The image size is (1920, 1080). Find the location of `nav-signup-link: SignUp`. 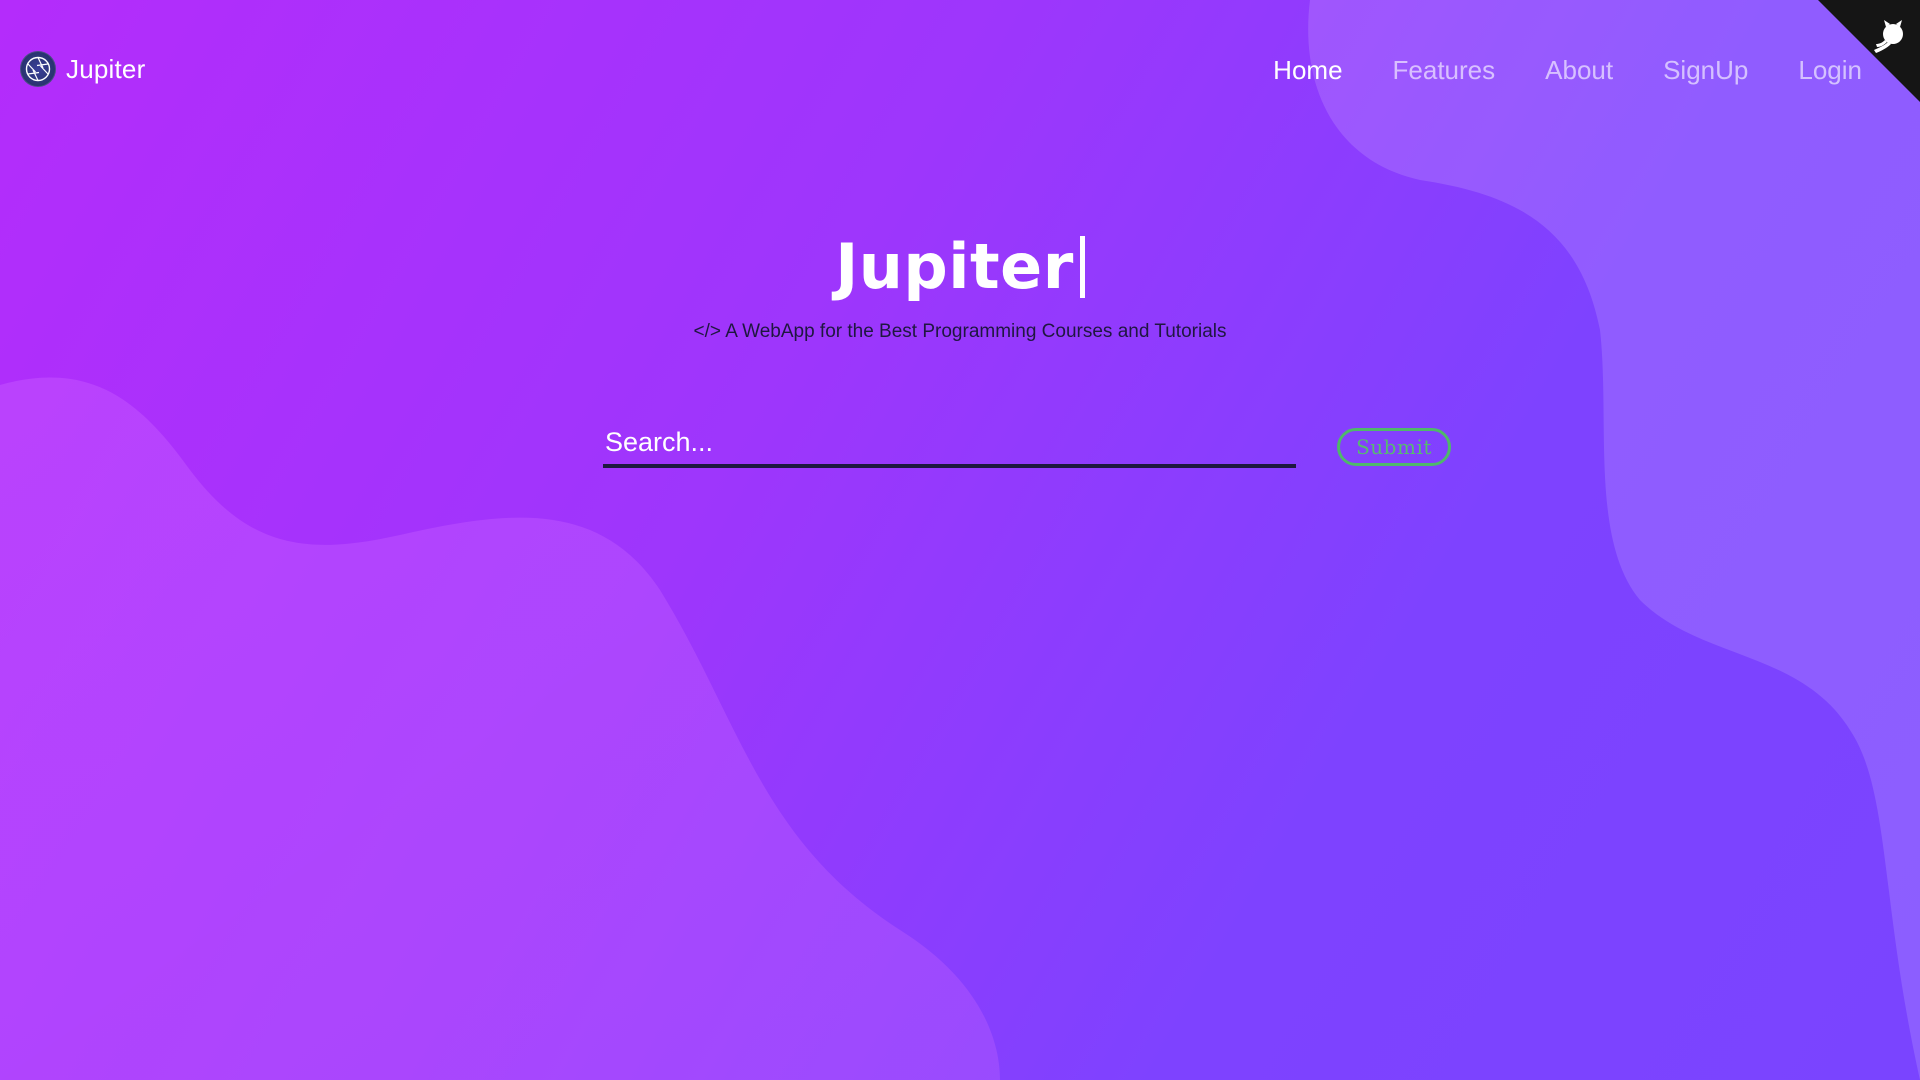

nav-signup-link: SignUp is located at coordinates (1705, 70).